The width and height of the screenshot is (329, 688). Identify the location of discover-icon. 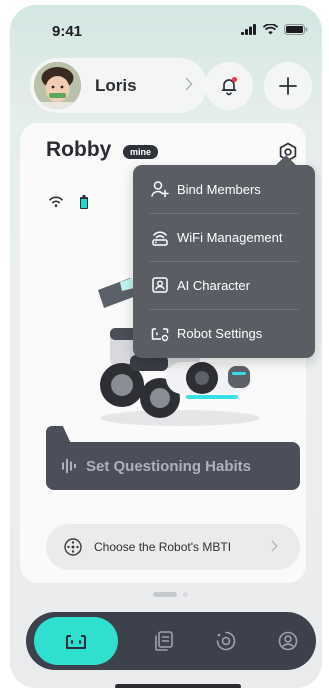
(226, 641).